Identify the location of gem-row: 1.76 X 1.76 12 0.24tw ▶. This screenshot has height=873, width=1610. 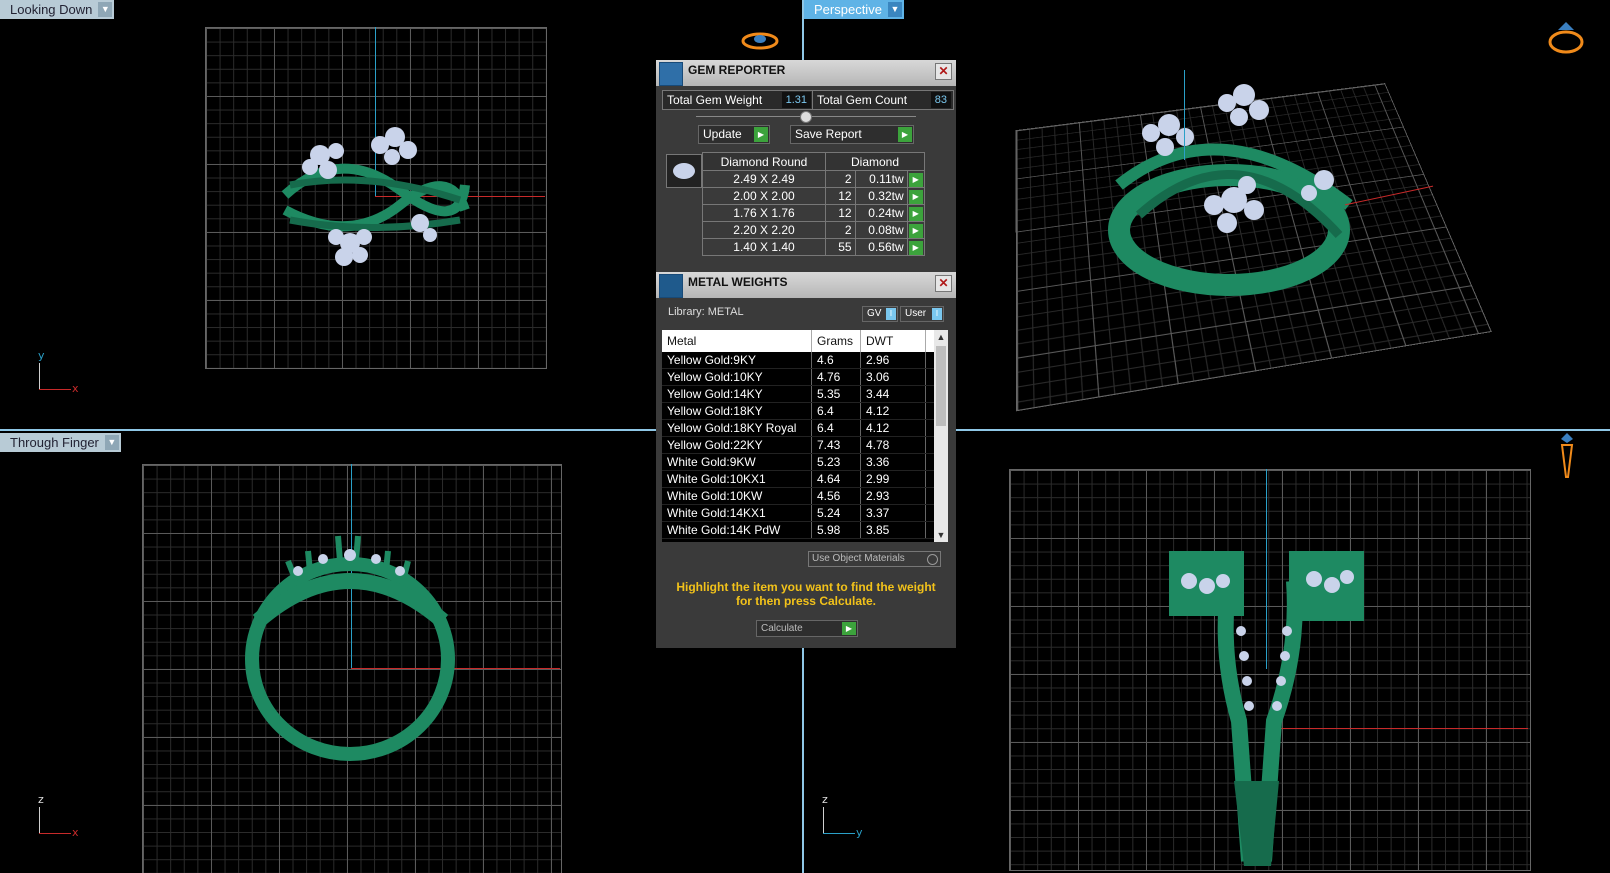
(814, 213).